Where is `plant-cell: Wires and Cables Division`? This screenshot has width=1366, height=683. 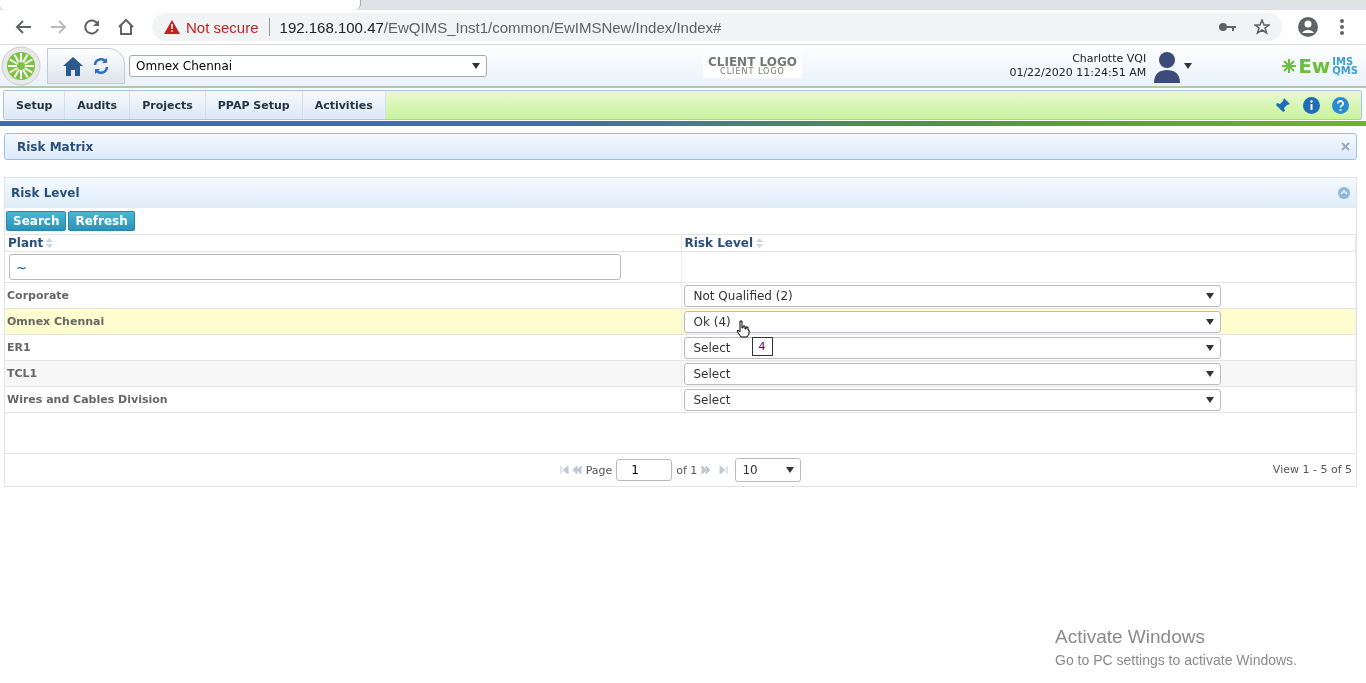
plant-cell: Wires and Cables Division is located at coordinates (87, 399).